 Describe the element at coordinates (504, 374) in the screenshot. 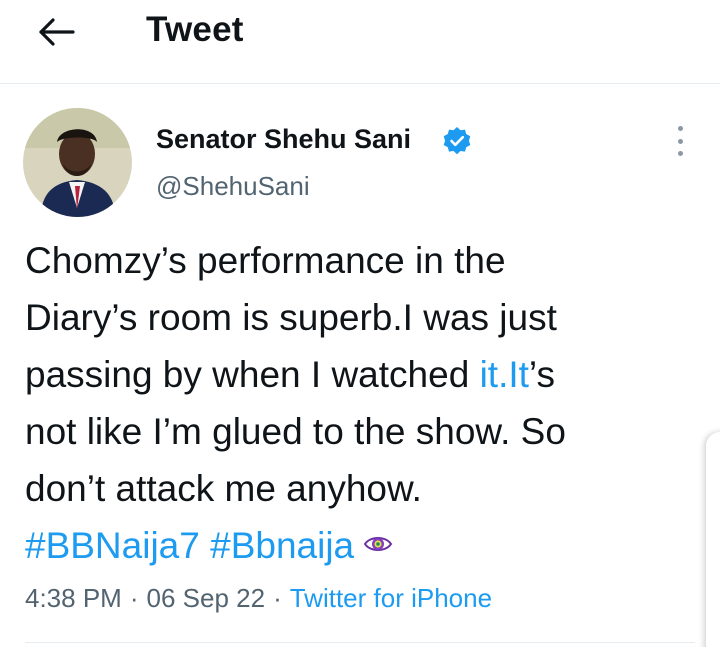

I see `tweet-link: it.It` at that location.